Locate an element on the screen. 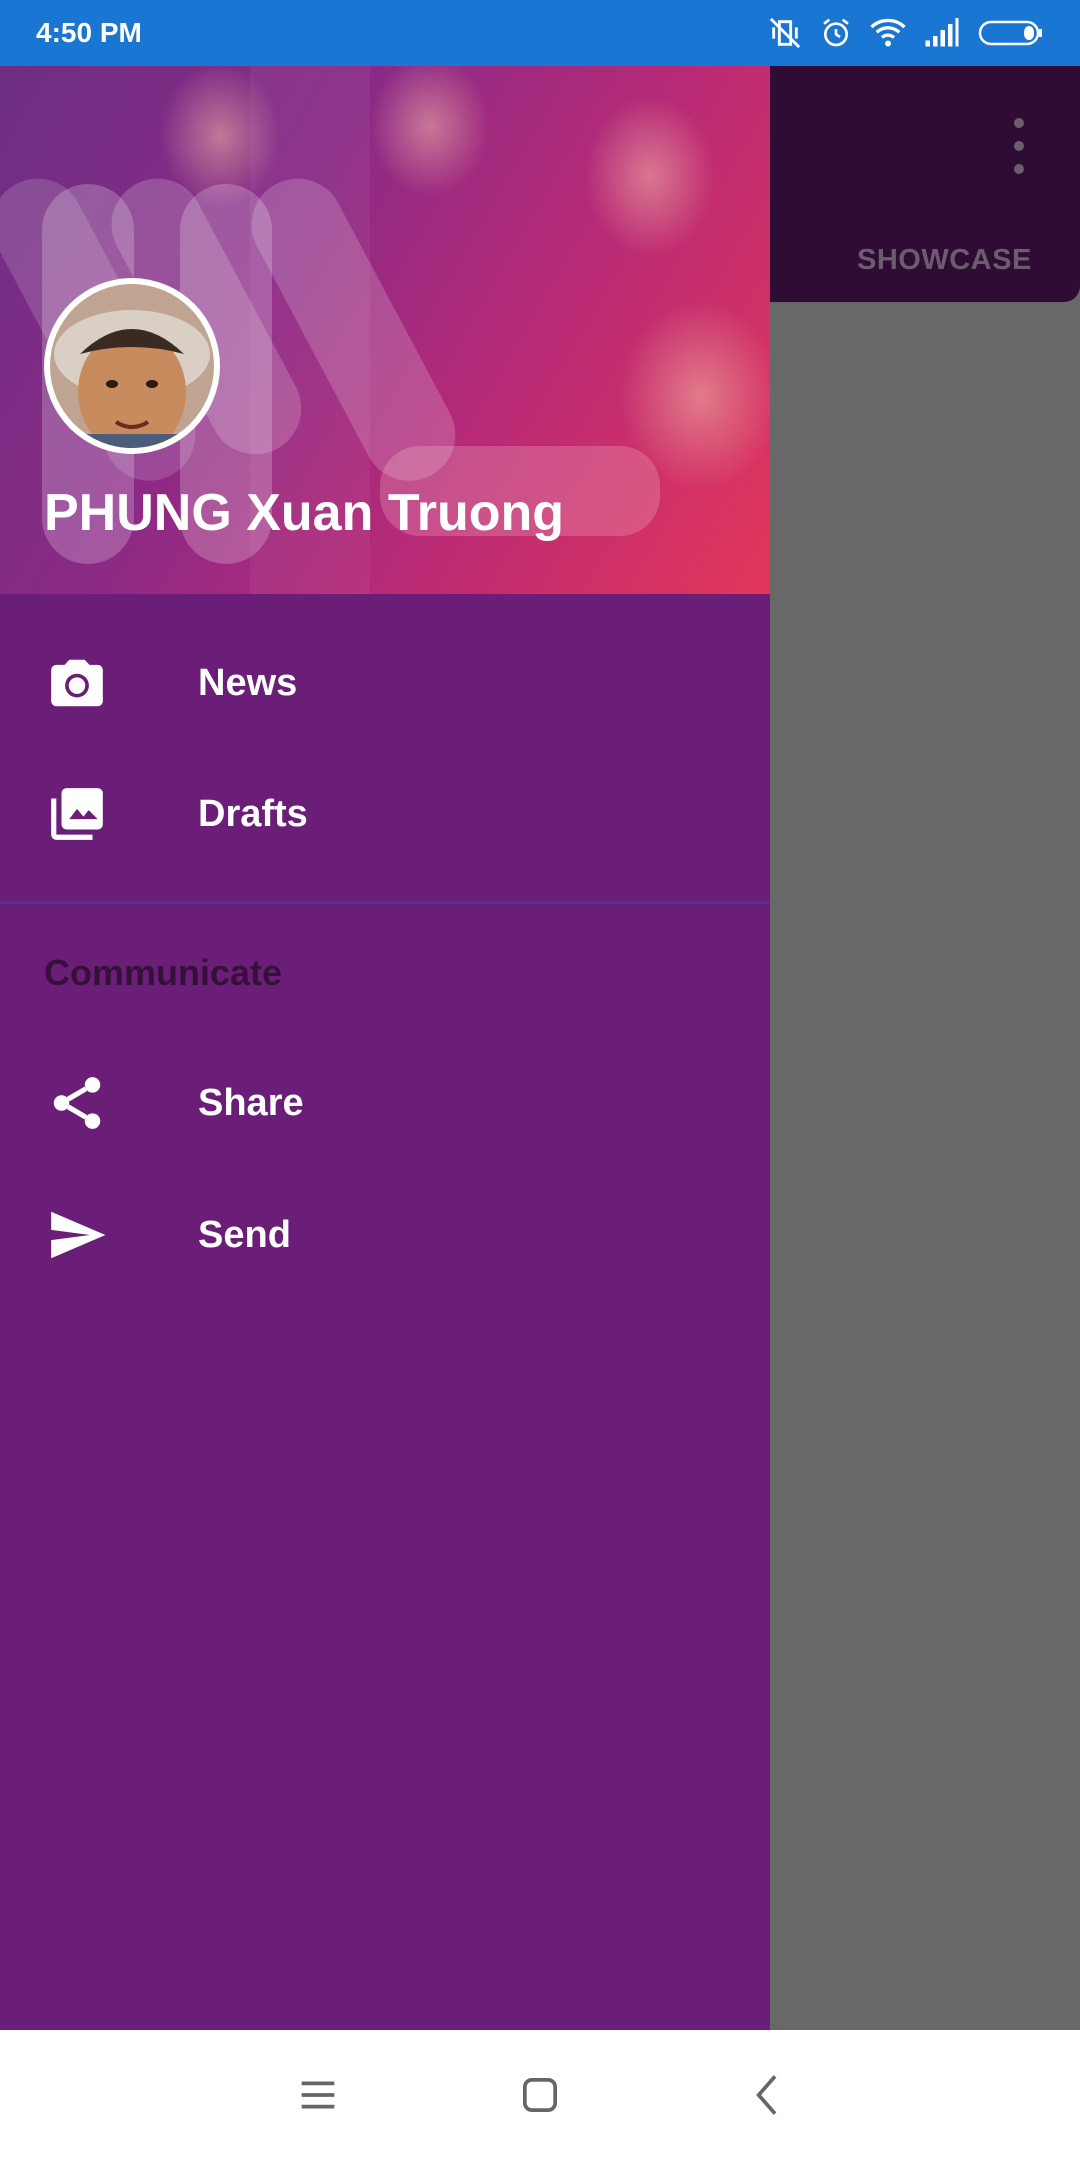 The width and height of the screenshot is (1080, 2160). drawer-item-label: Send is located at coordinates (244, 1234).